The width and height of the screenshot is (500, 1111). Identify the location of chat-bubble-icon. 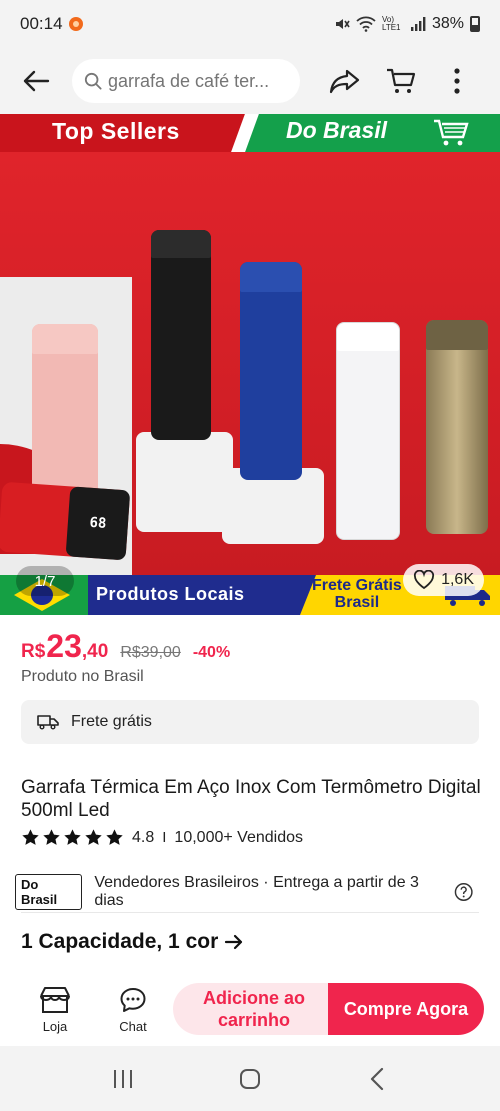
(133, 1000).